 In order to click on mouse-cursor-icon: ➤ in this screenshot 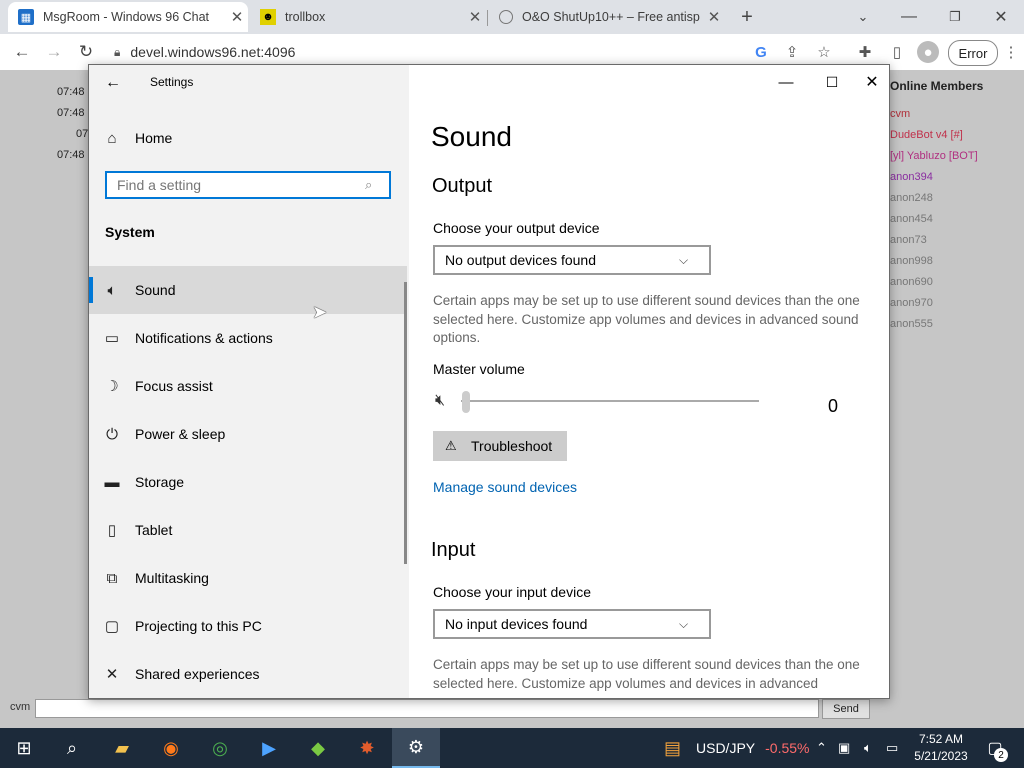, I will do `click(320, 312)`.